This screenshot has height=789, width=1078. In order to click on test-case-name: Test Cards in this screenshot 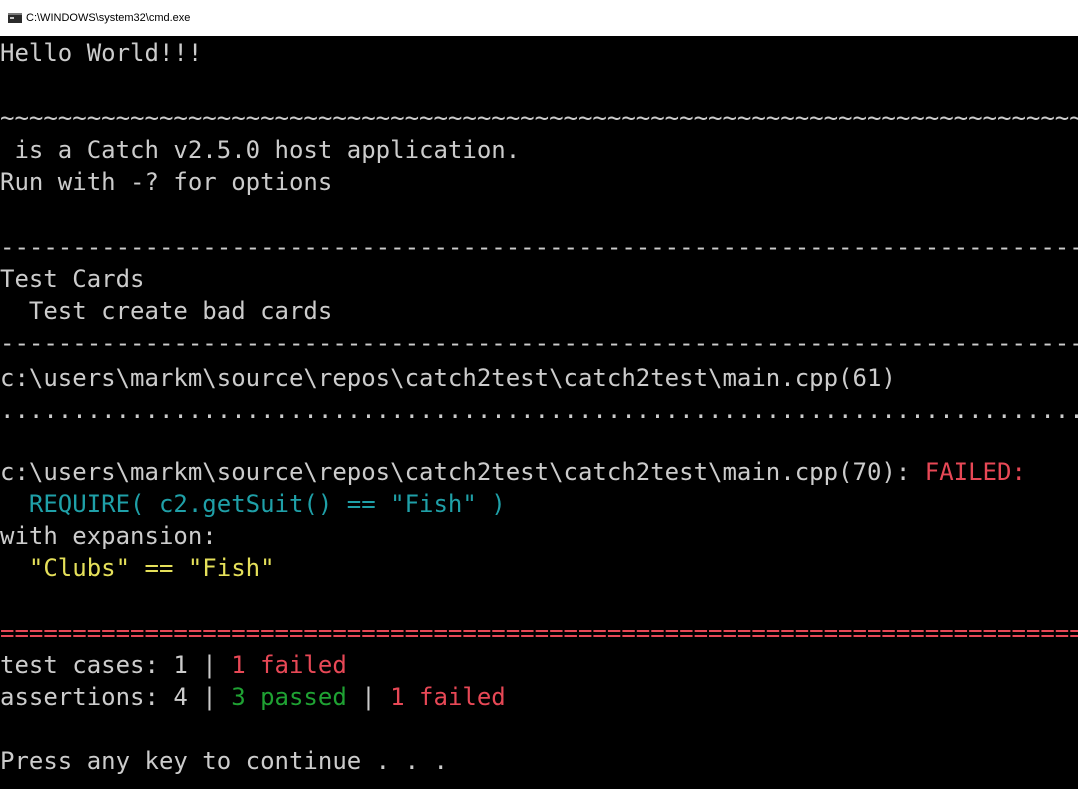, I will do `click(72, 279)`.